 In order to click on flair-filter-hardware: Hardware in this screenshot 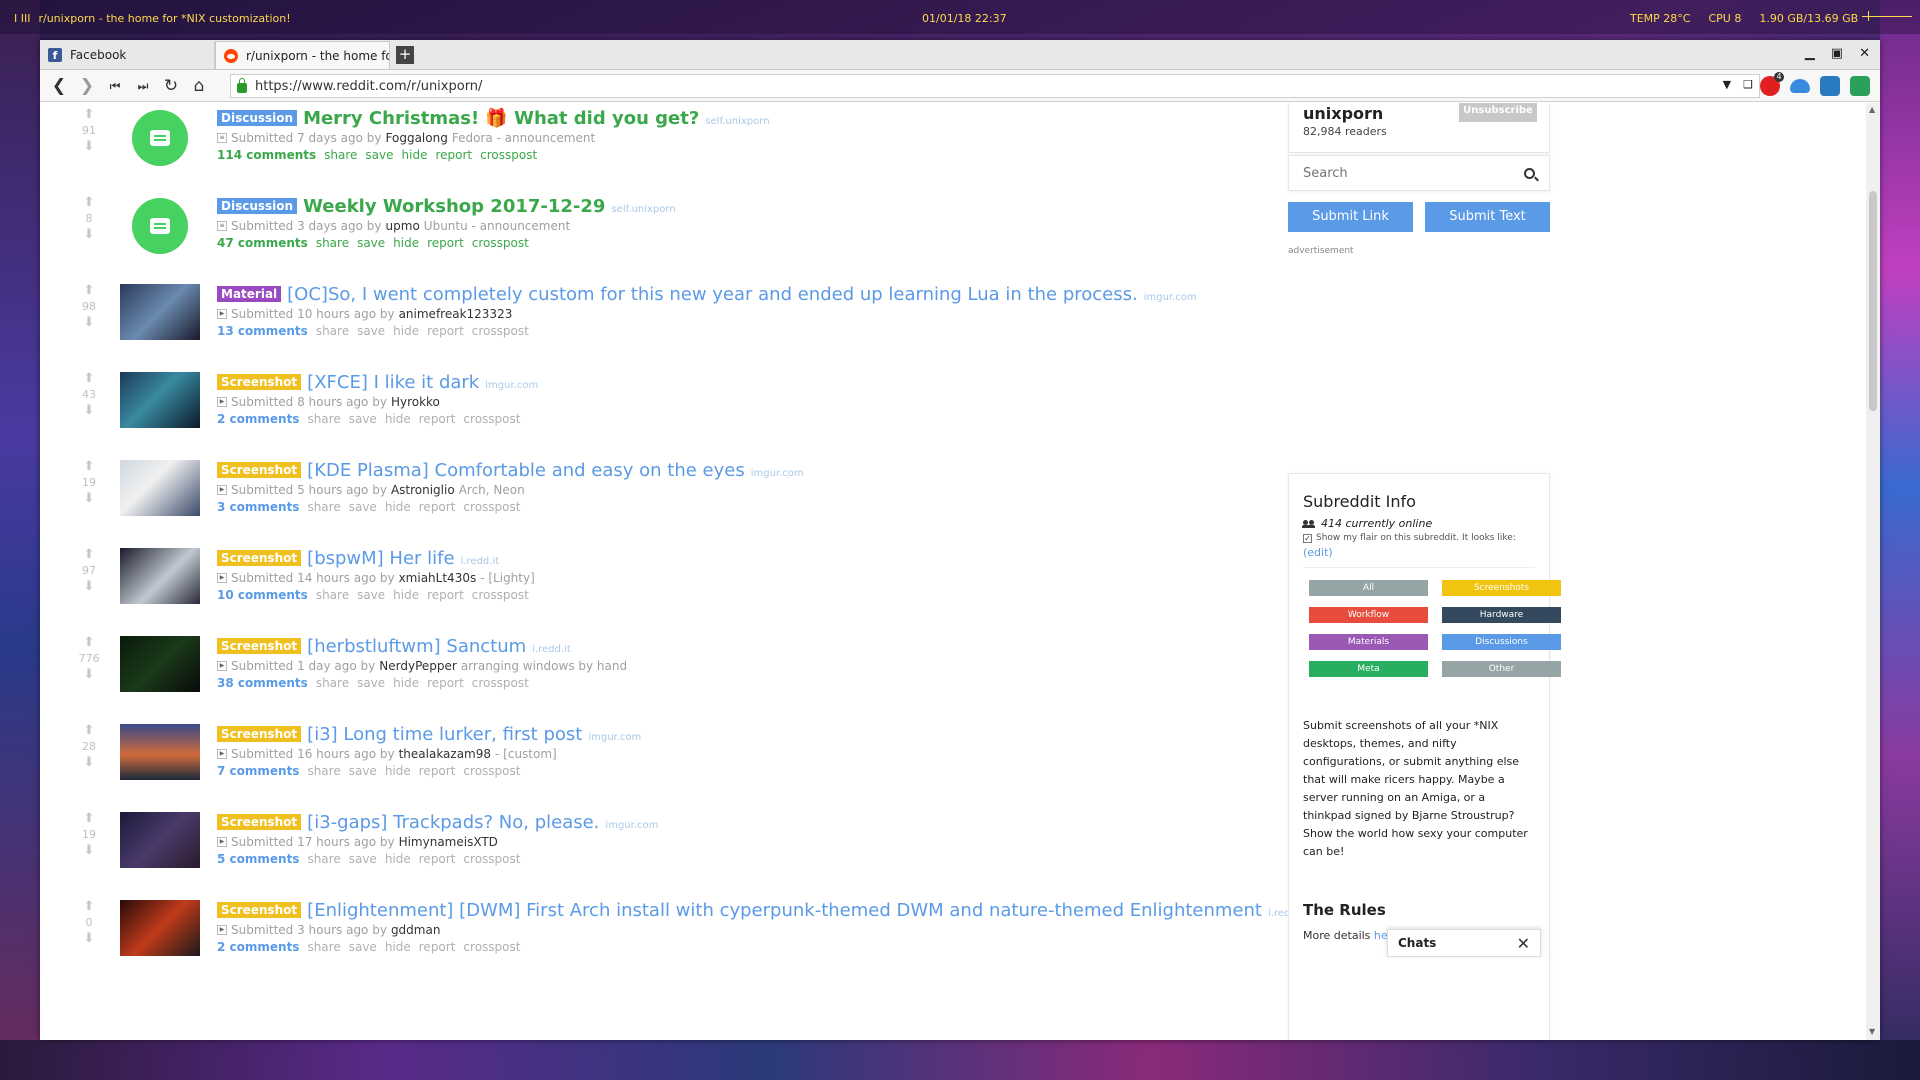, I will do `click(1501, 615)`.